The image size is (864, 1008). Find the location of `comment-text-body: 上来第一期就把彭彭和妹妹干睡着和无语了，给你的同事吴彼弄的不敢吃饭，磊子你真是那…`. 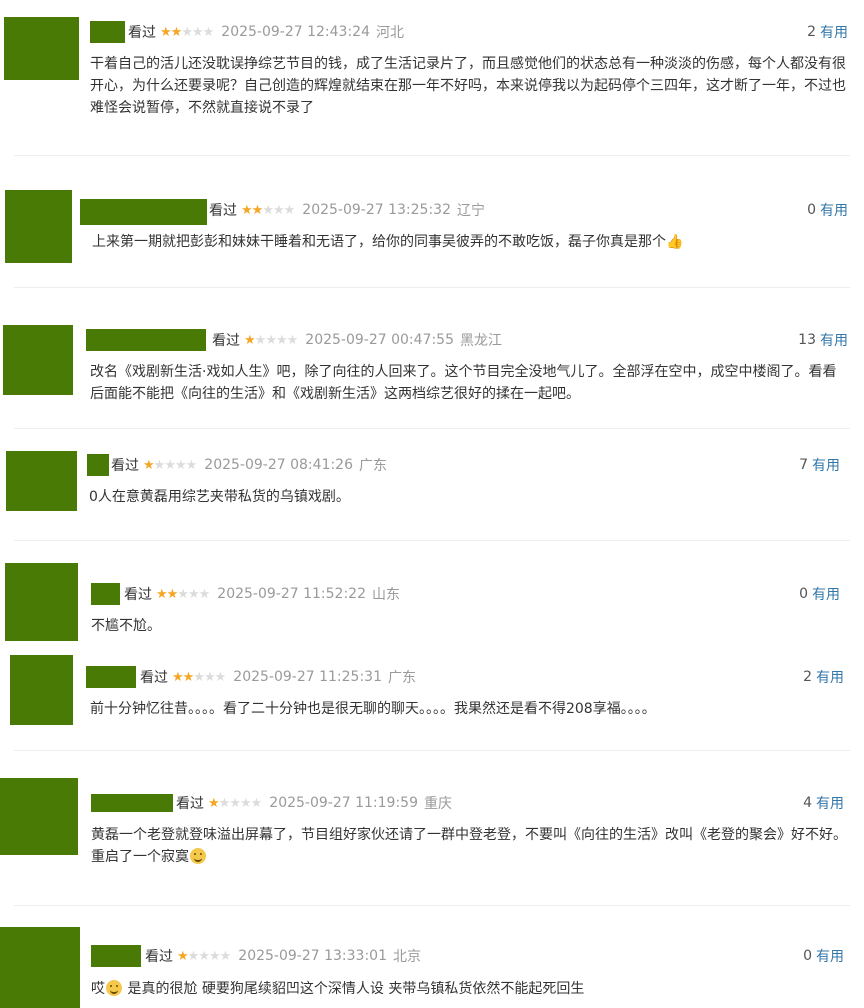

comment-text-body: 上来第一期就把彭彭和妹妹干睡着和无语了，给你的同事吴彼弄的不敢吃饭，磊子你真是那… is located at coordinates (379, 242).